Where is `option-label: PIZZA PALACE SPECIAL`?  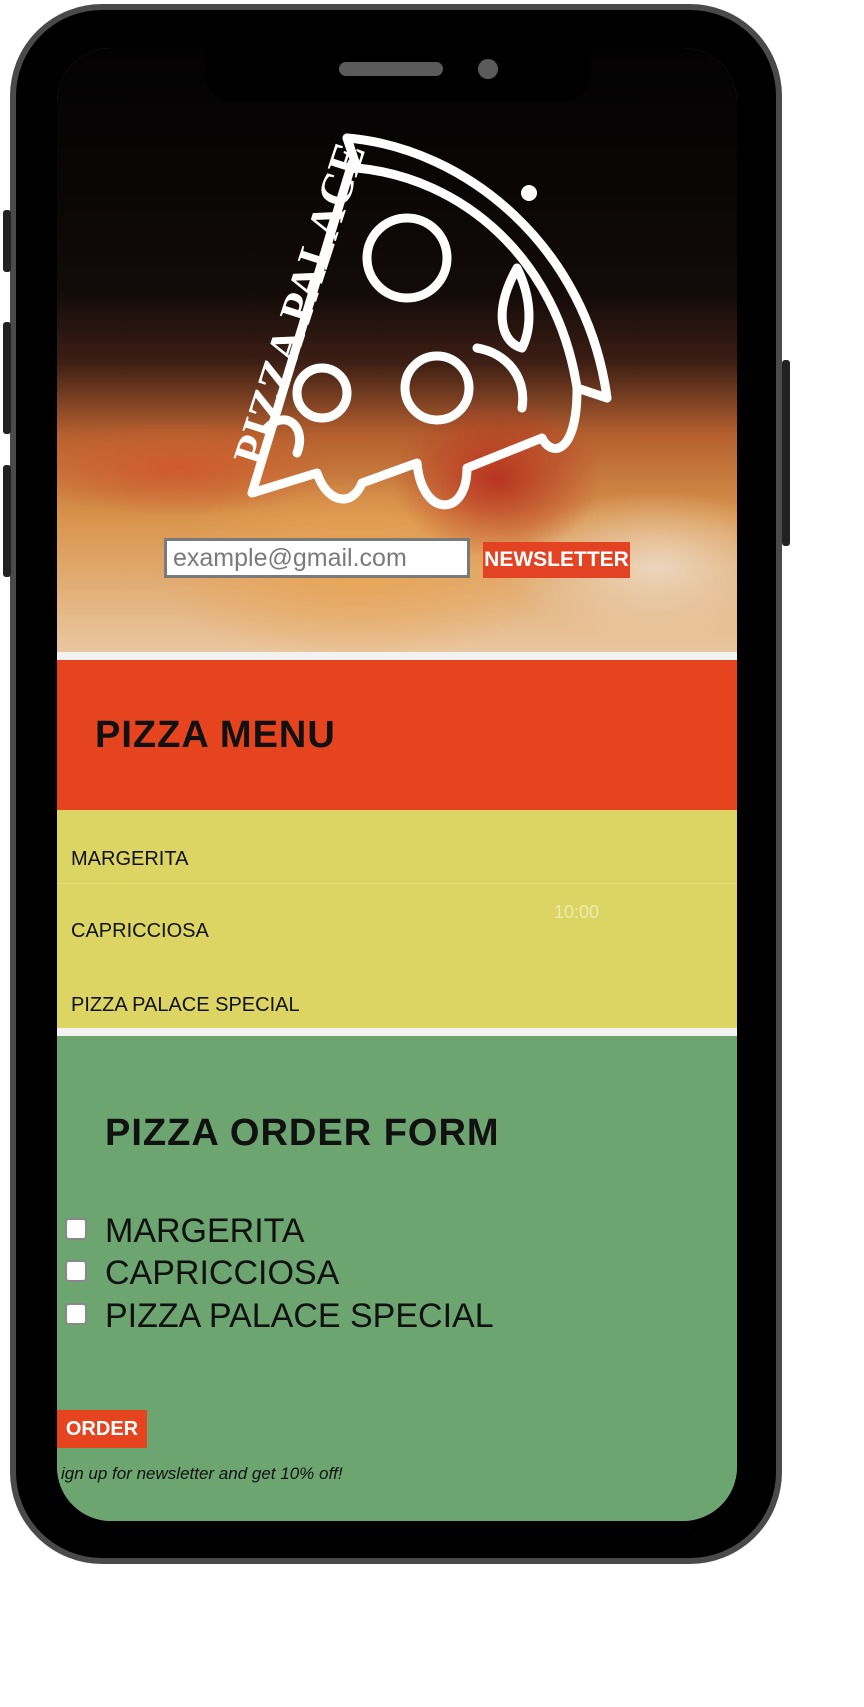
option-label: PIZZA PALACE SPECIAL is located at coordinates (299, 1316).